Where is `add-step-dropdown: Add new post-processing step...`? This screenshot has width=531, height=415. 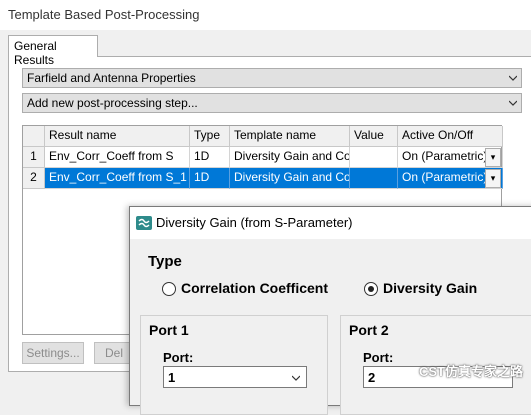
add-step-dropdown: Add new post-processing step... is located at coordinates (272, 103).